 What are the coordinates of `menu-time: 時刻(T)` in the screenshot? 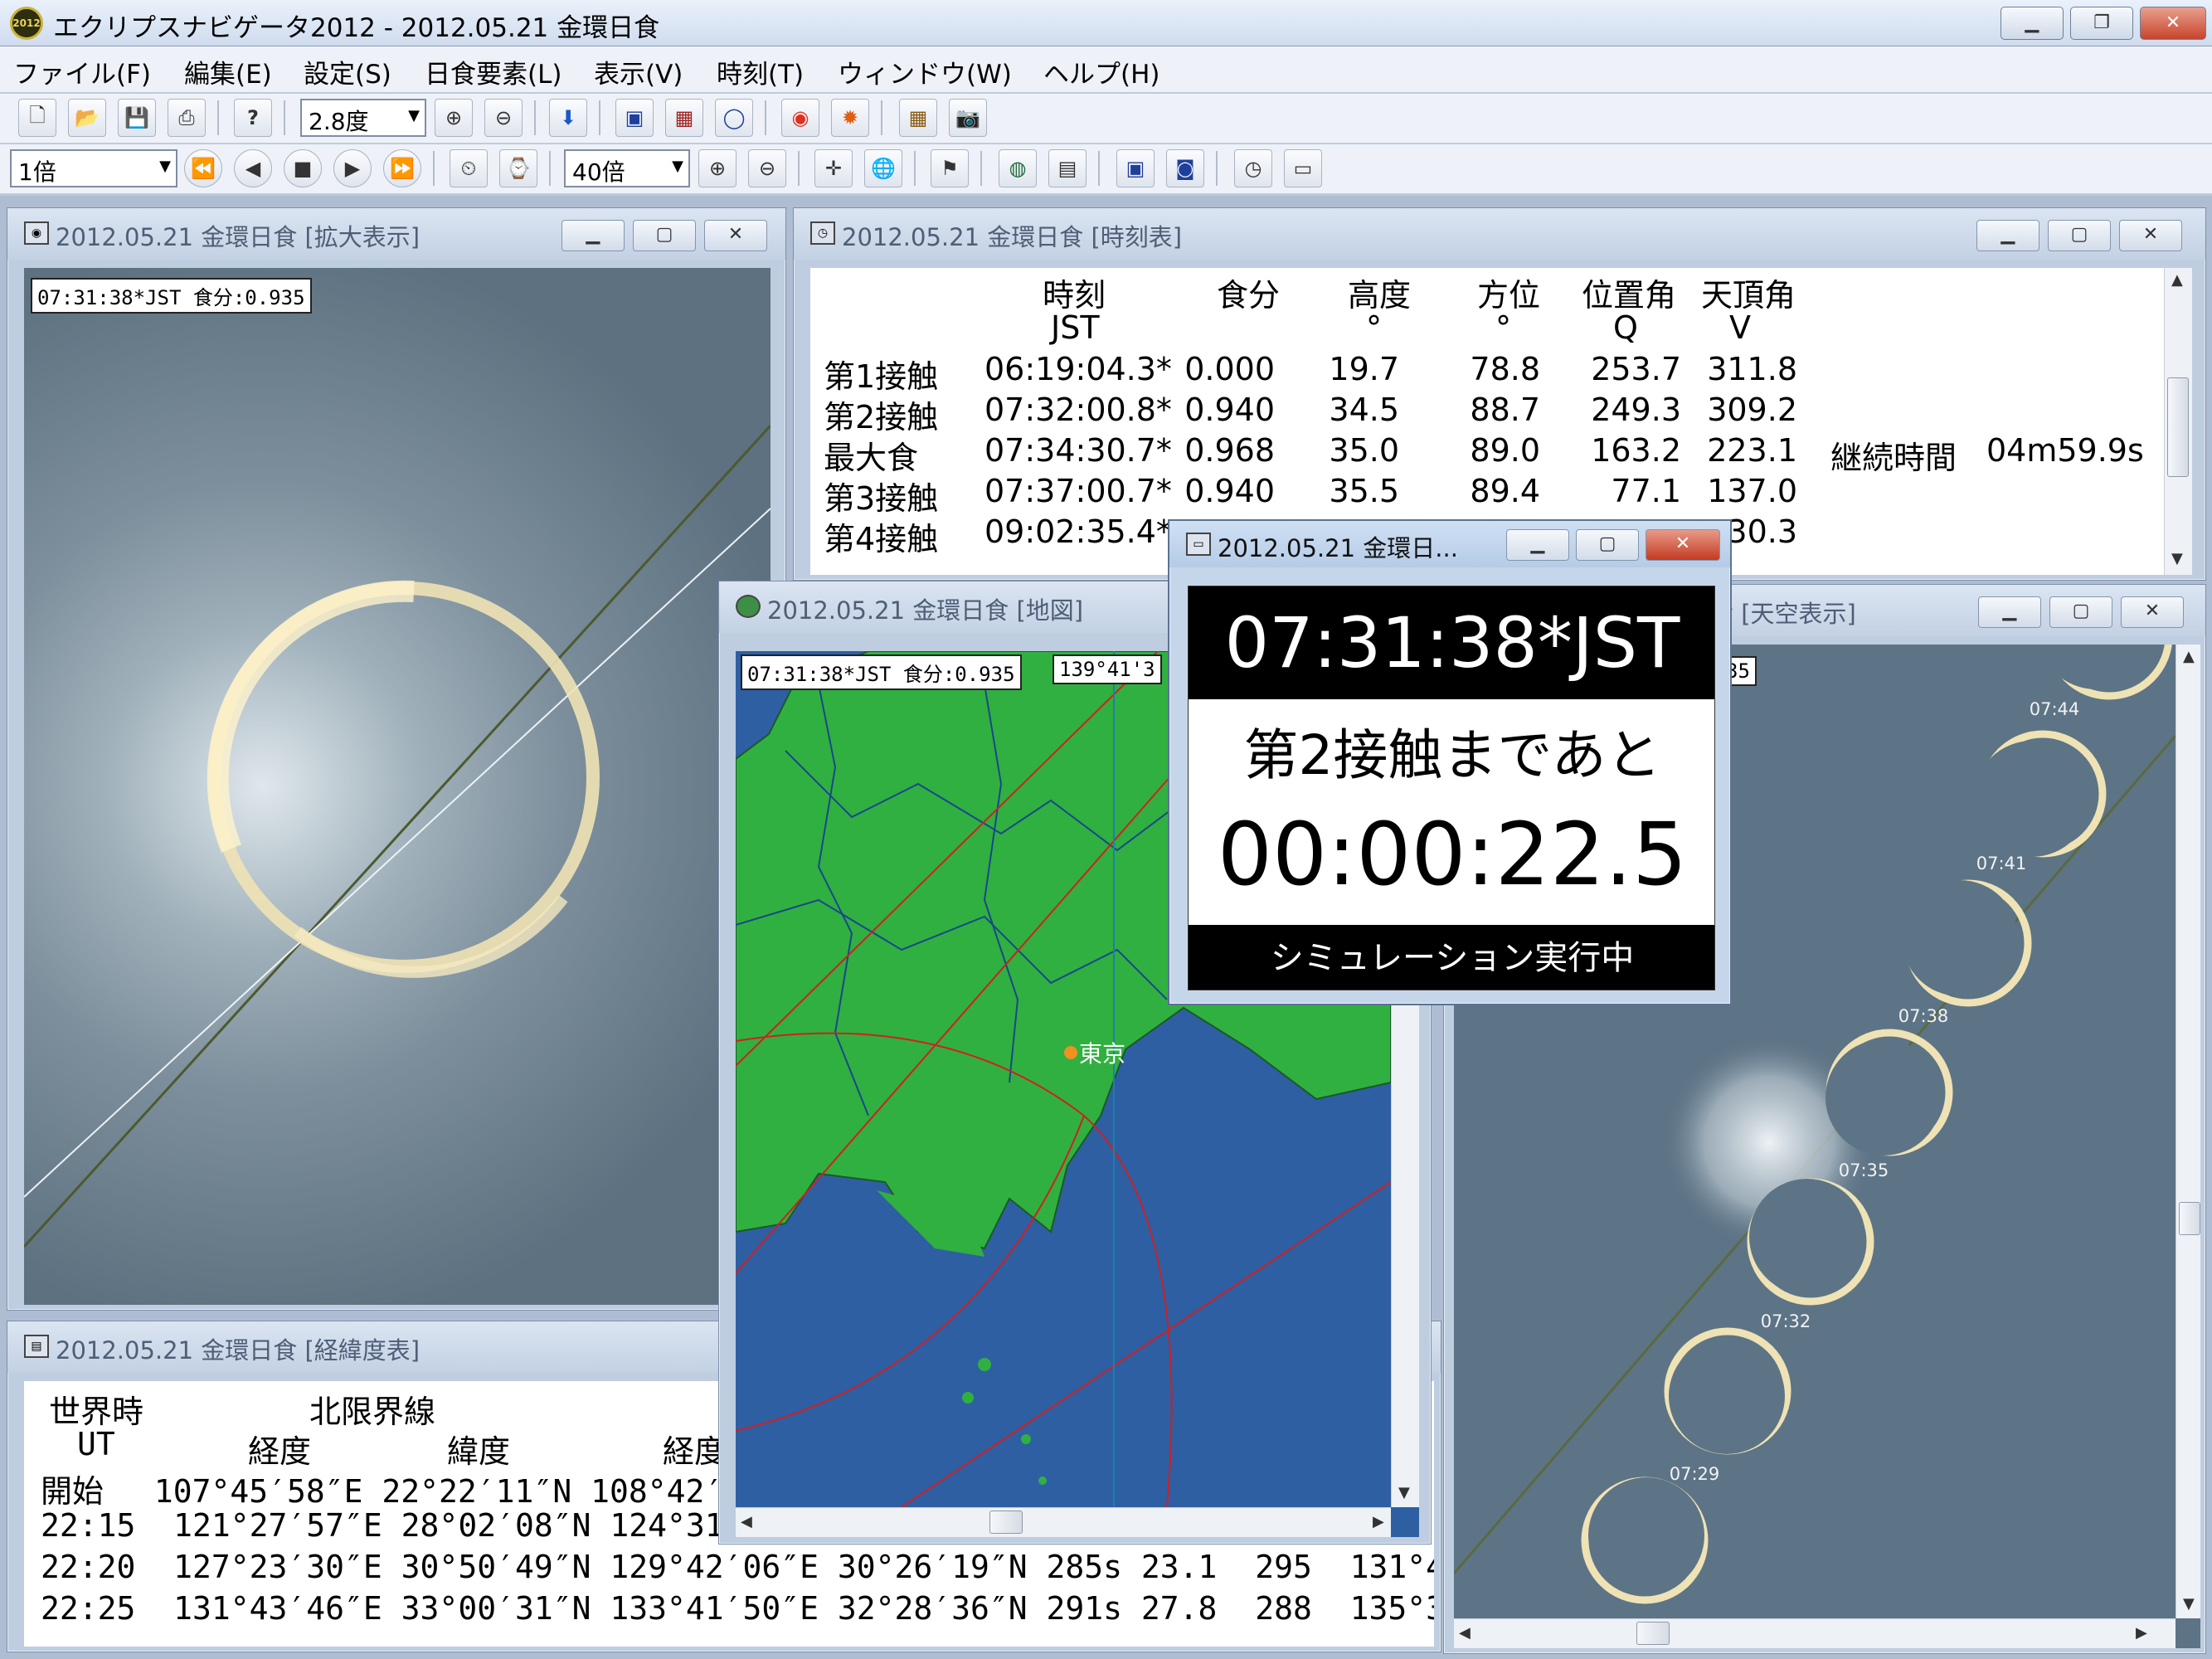 It's located at (760, 71).